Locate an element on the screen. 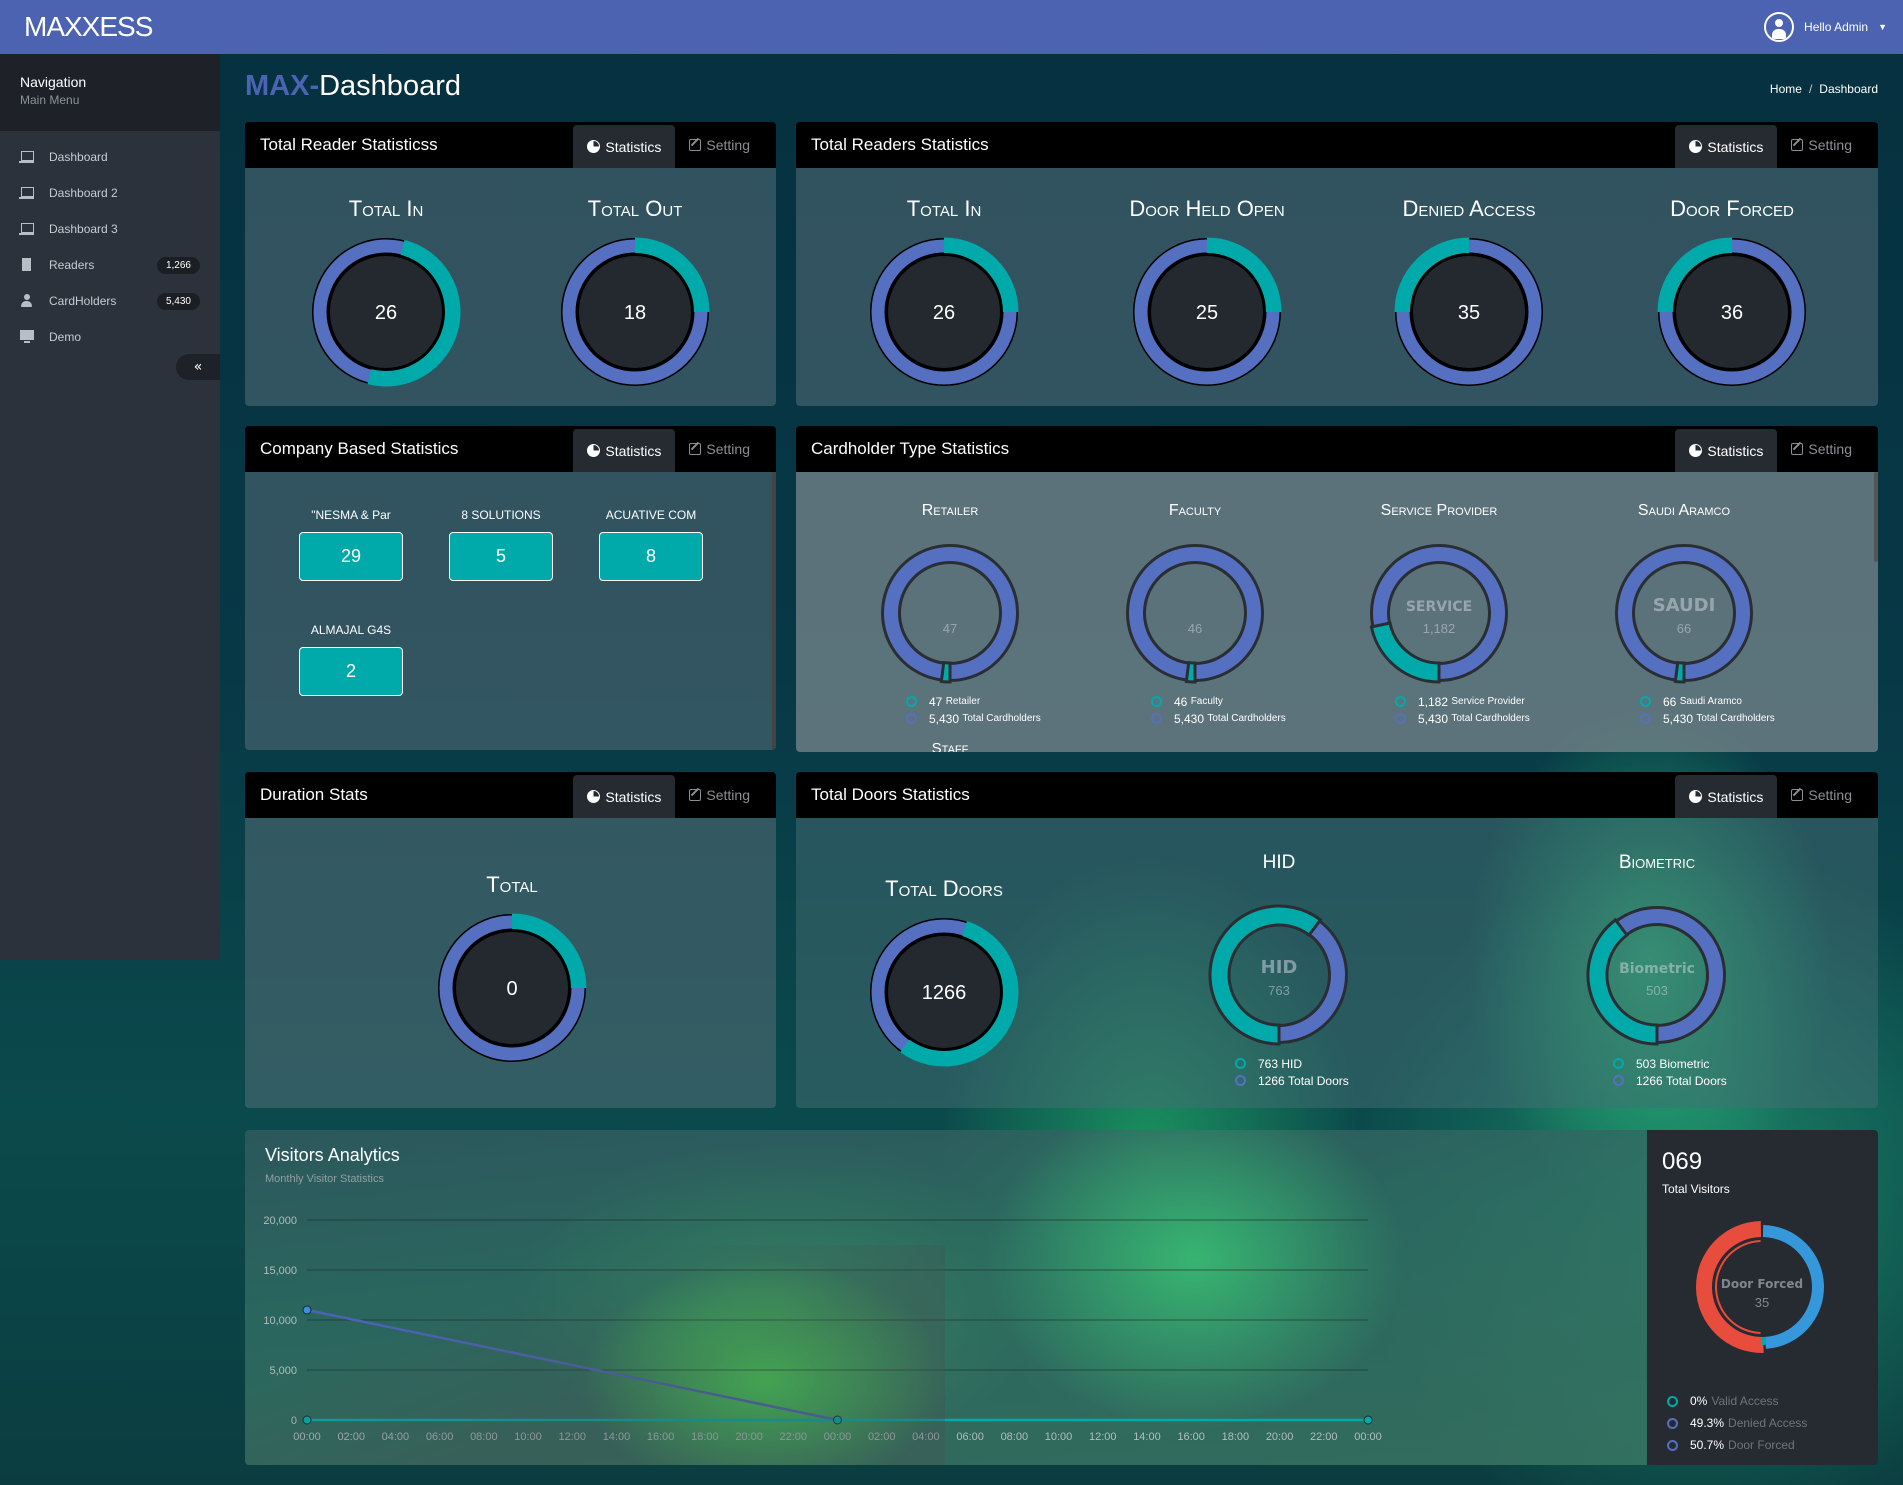  tab-label: Statistics is located at coordinates (633, 450).